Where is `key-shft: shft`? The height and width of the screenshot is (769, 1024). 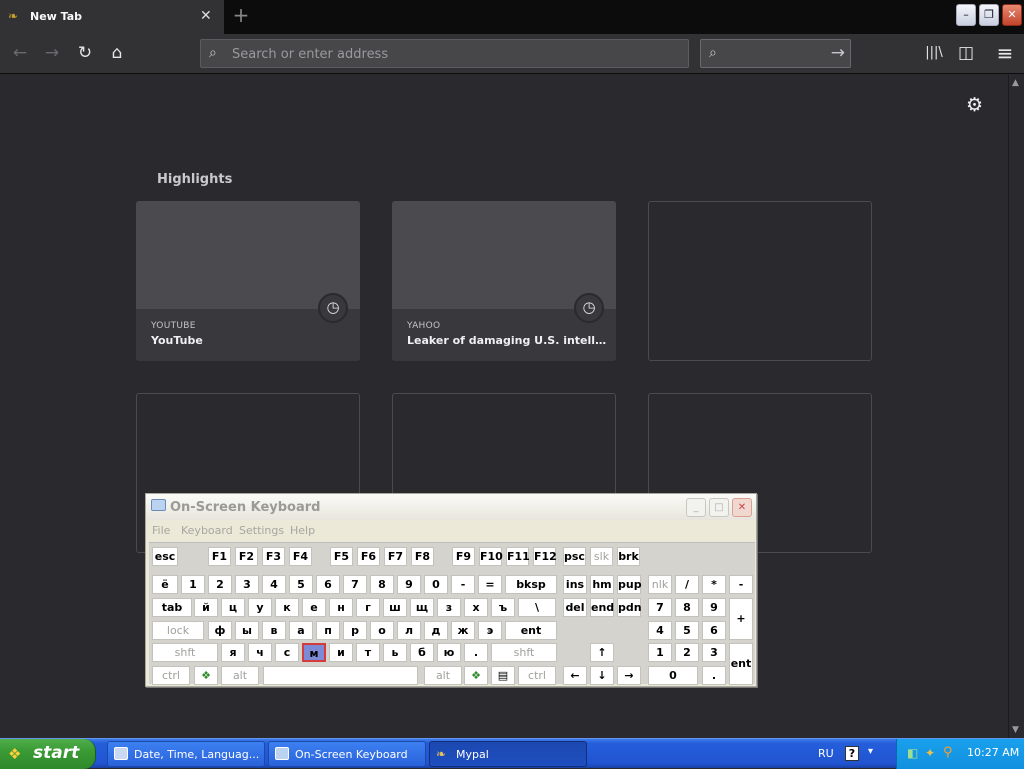
key-shft: shft is located at coordinates (524, 652).